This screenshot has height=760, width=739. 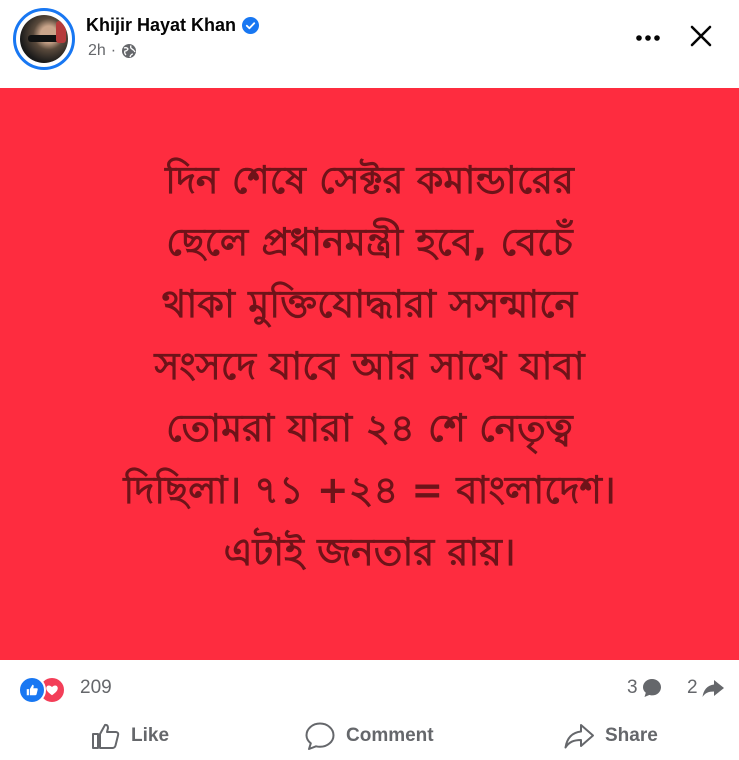 What do you see at coordinates (251, 25) in the screenshot?
I see `verified-badge-icon` at bounding box center [251, 25].